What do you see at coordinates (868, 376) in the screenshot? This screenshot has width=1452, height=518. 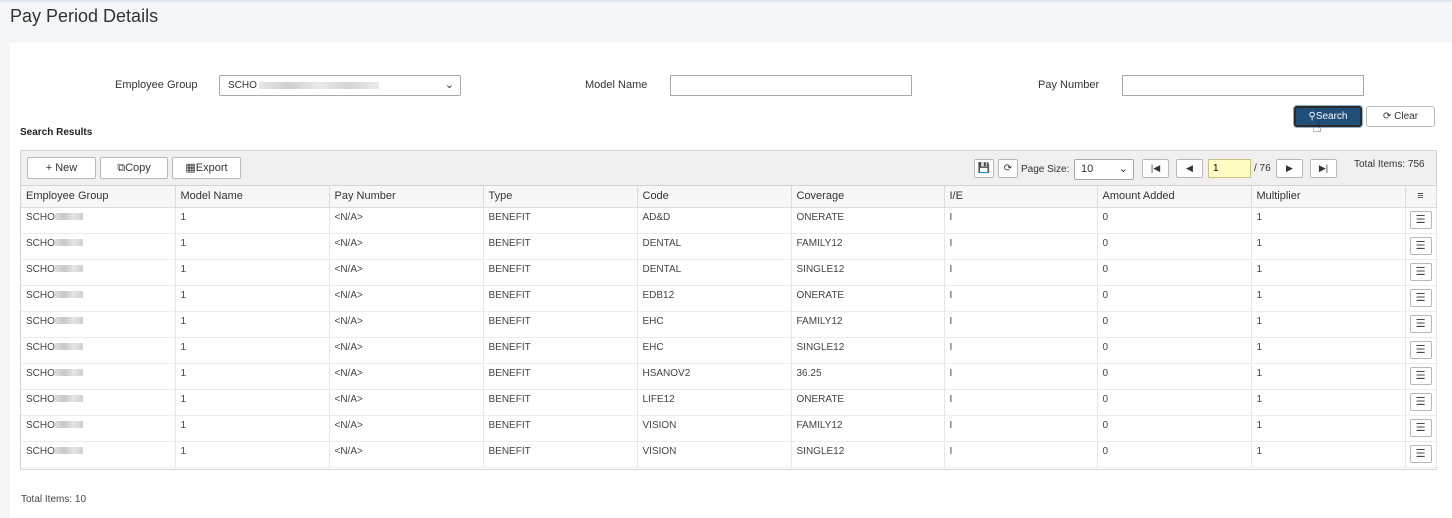 I see `table-cell-coverage: 36.25` at bounding box center [868, 376].